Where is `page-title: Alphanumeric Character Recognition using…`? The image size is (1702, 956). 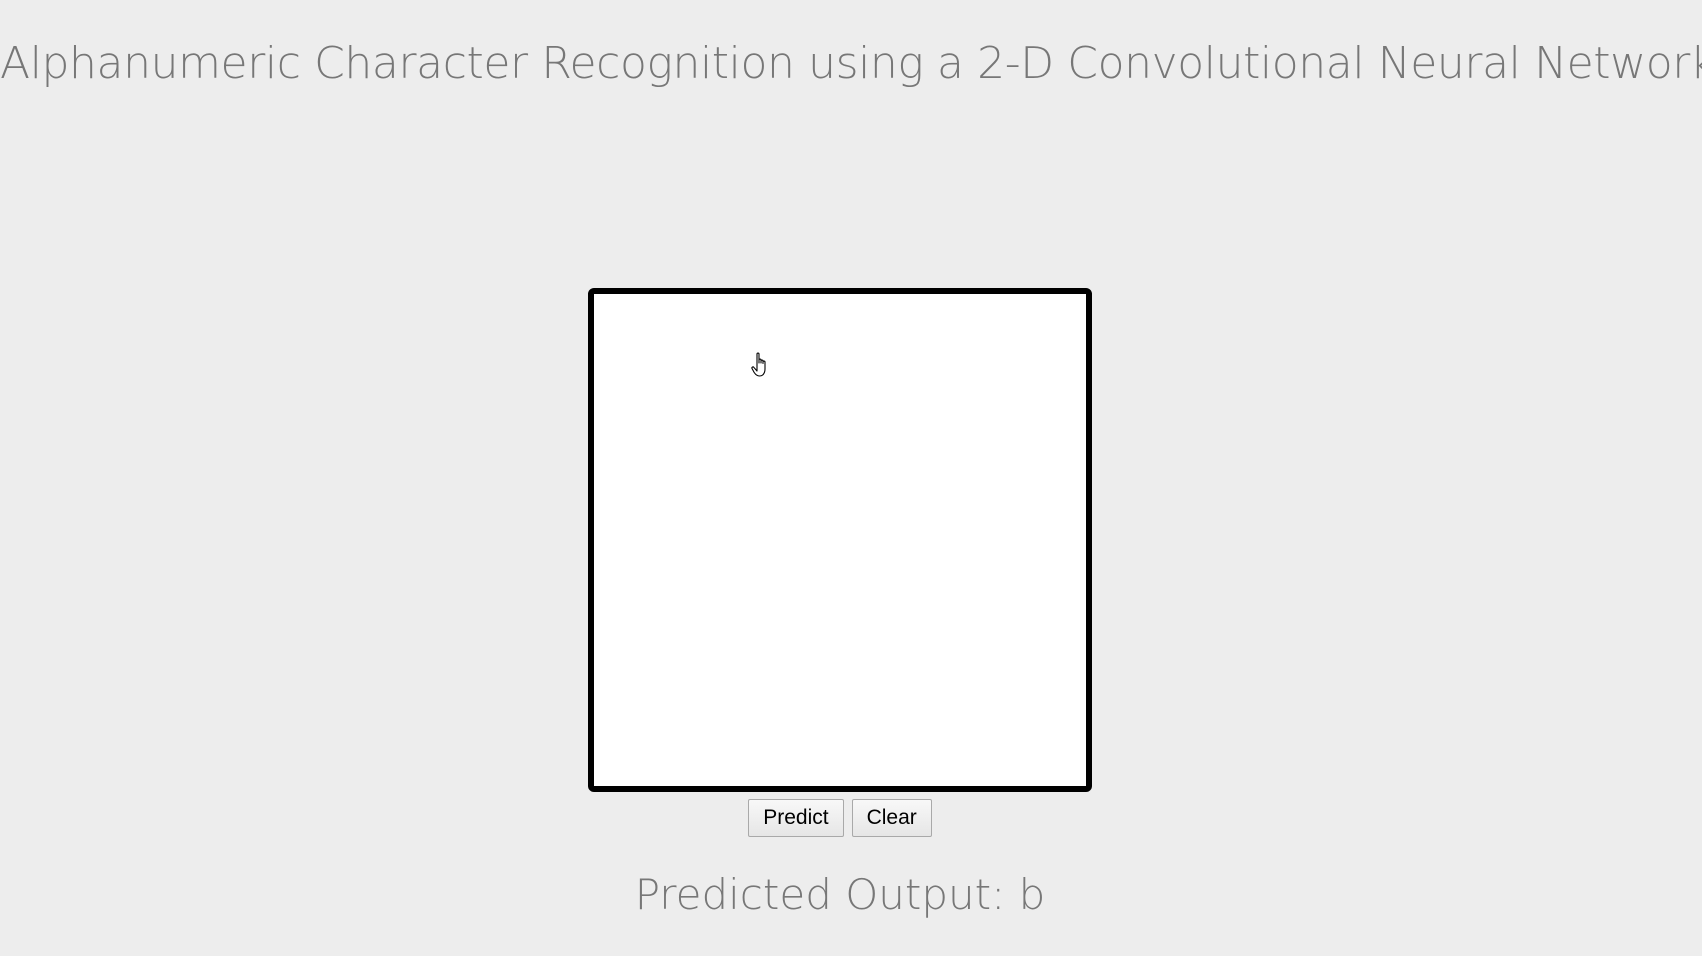
page-title: Alphanumeric Character Recognition using… is located at coordinates (851, 63).